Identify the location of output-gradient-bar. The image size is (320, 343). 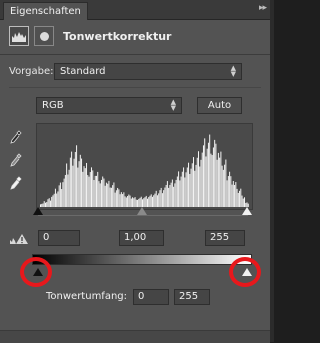
(142, 259).